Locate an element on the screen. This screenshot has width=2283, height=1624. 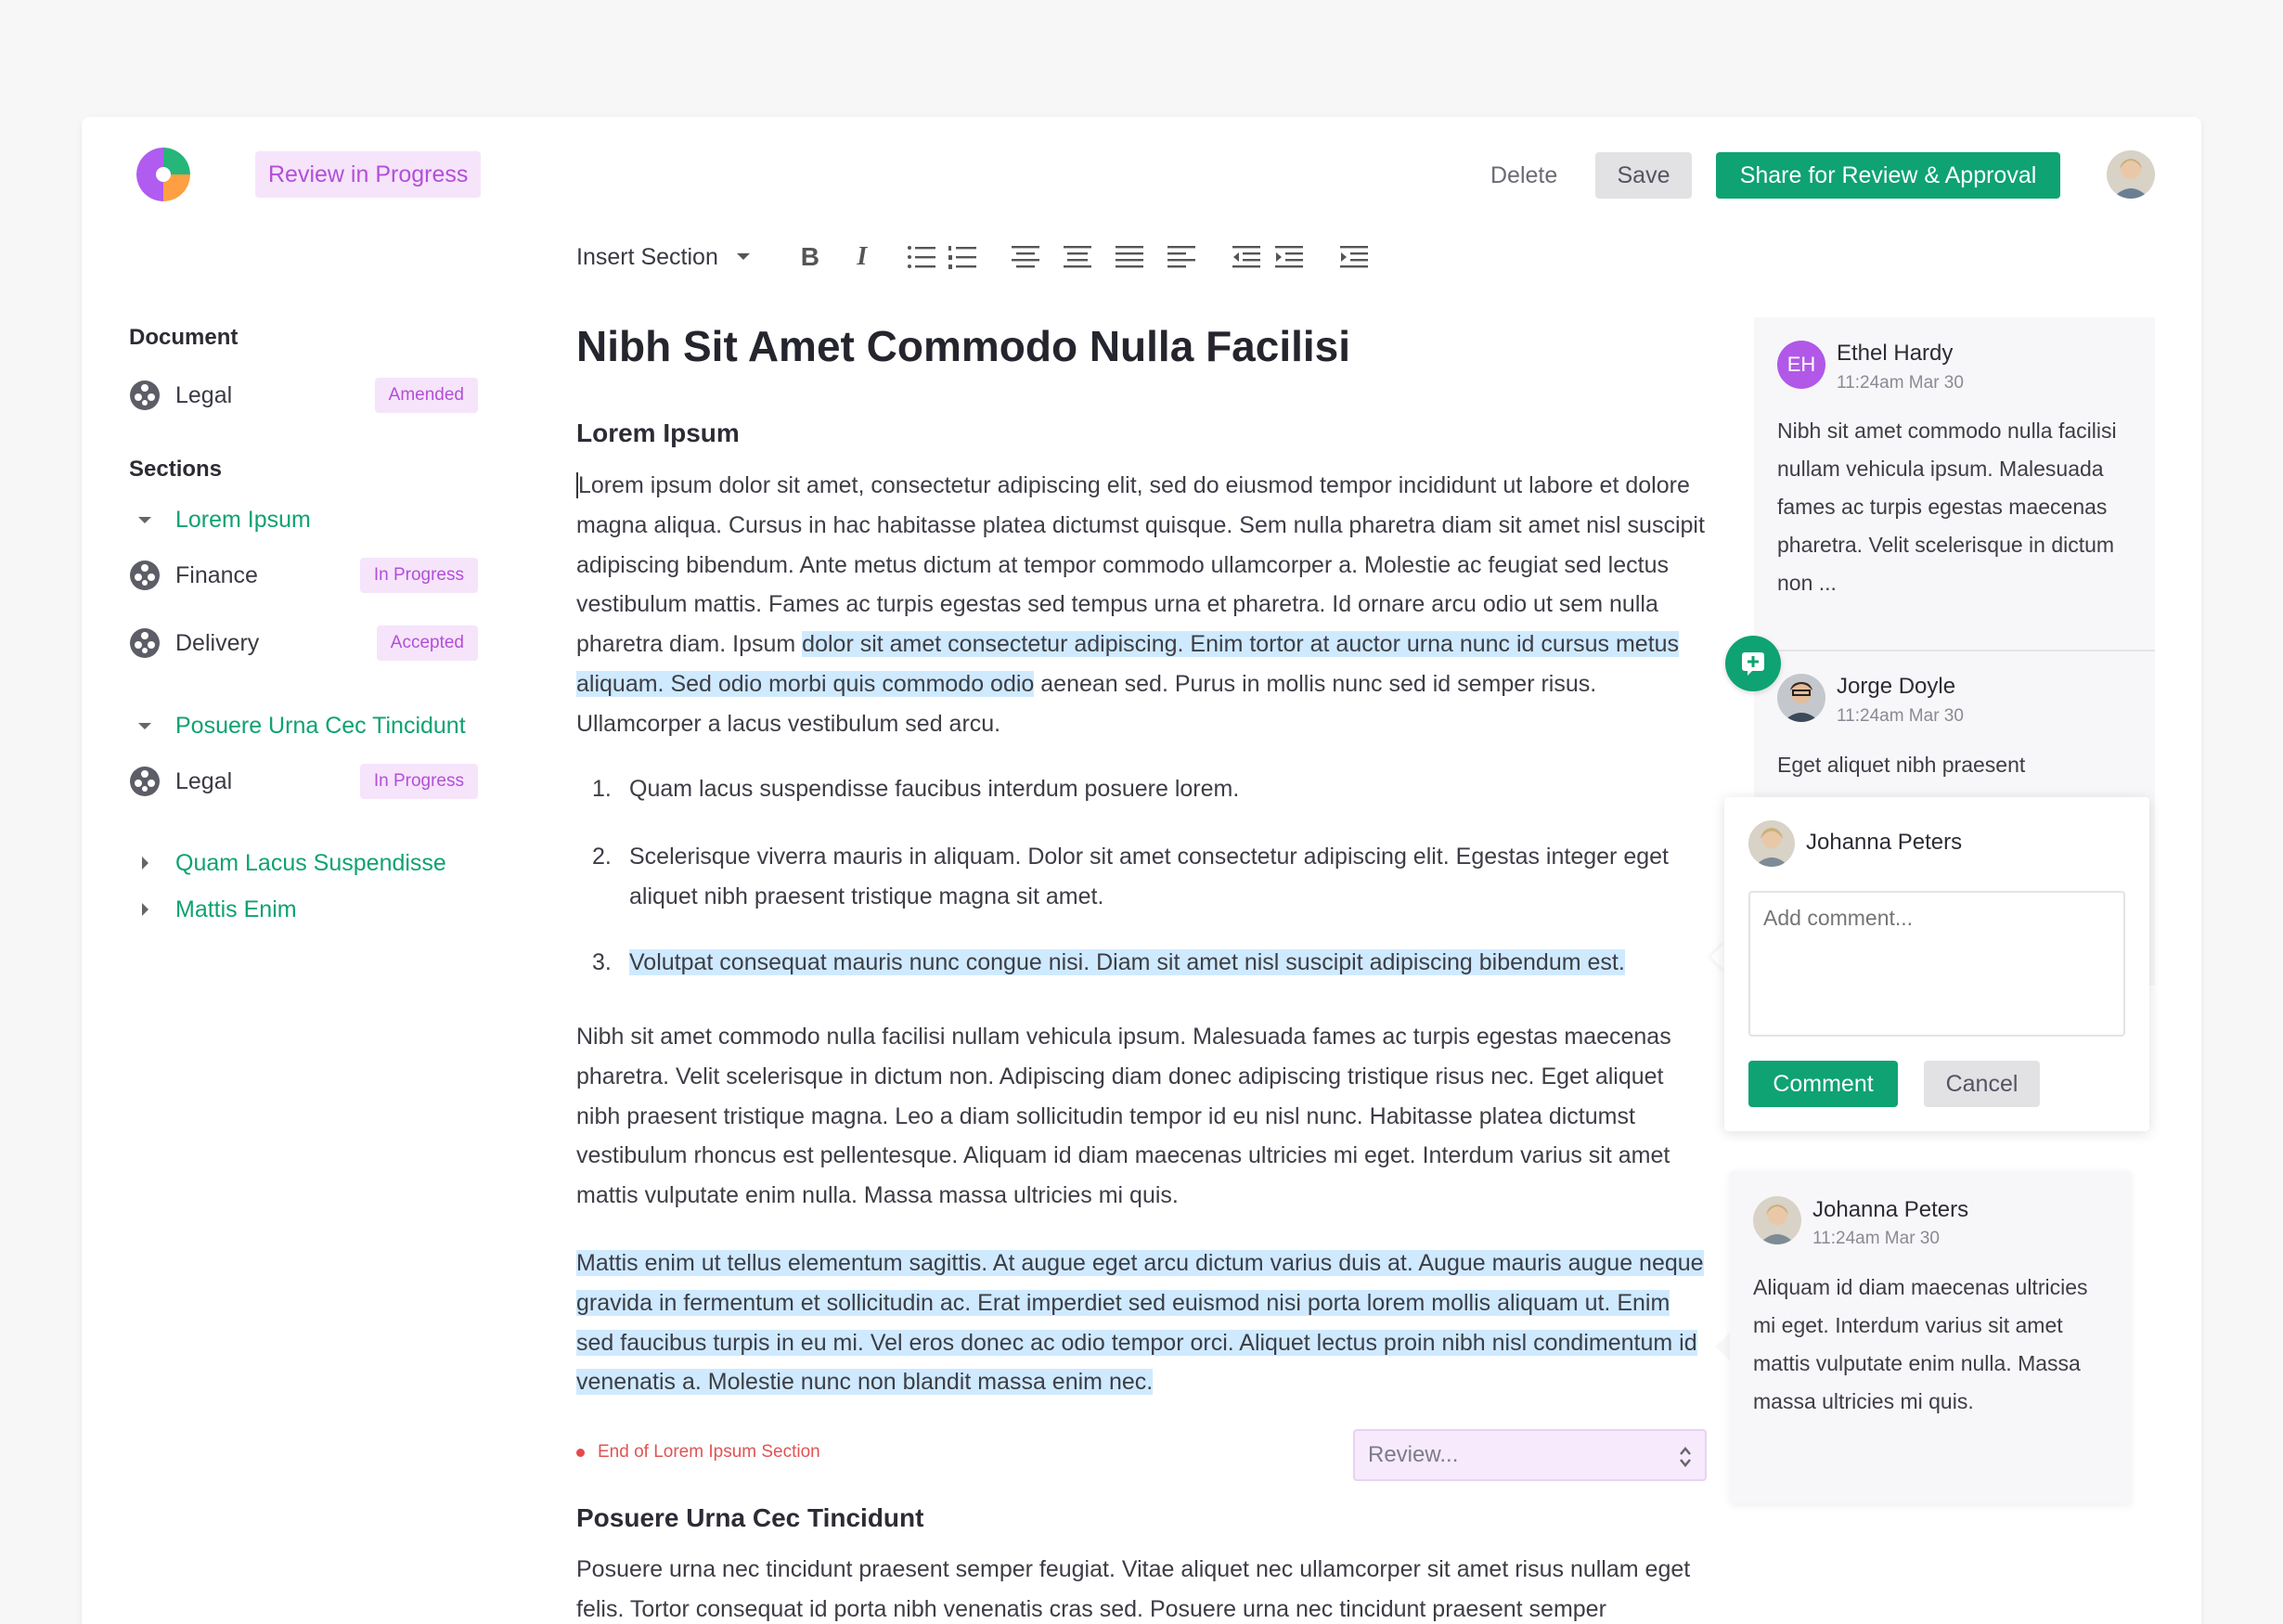
list-number: 1. is located at coordinates (602, 789).